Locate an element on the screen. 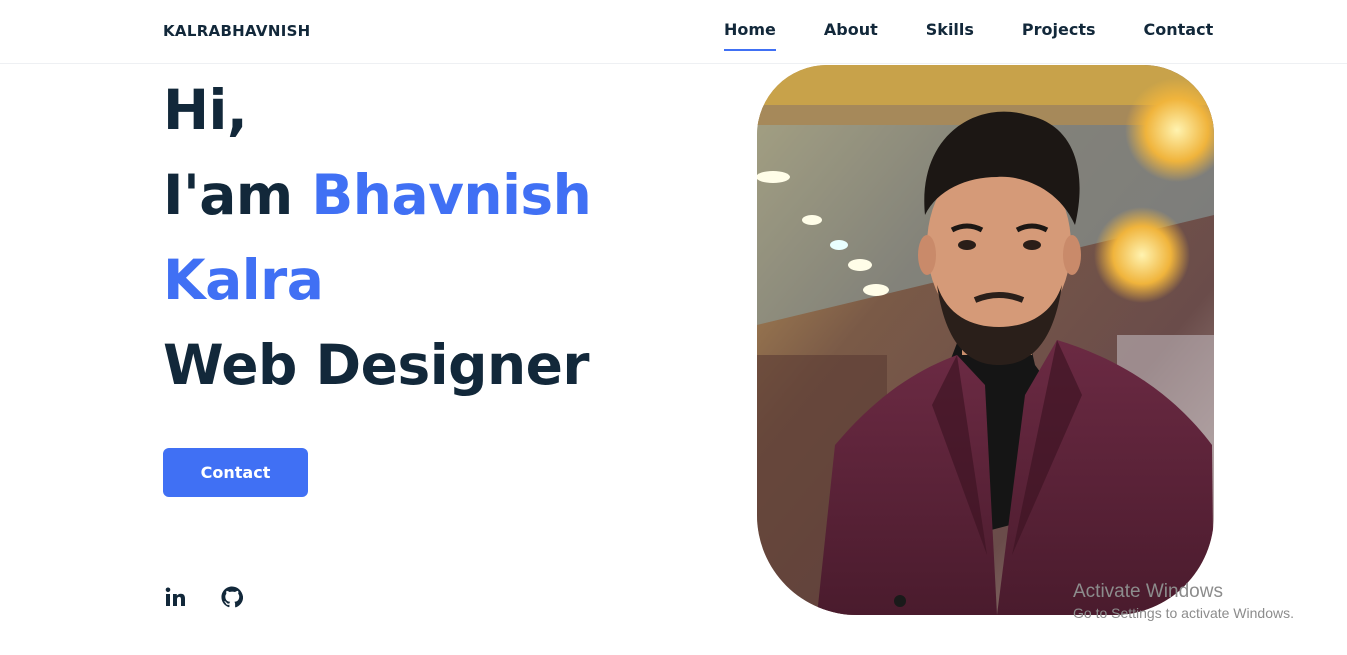 The height and width of the screenshot is (655, 1347). hero-role: Web Designer is located at coordinates (376, 365).